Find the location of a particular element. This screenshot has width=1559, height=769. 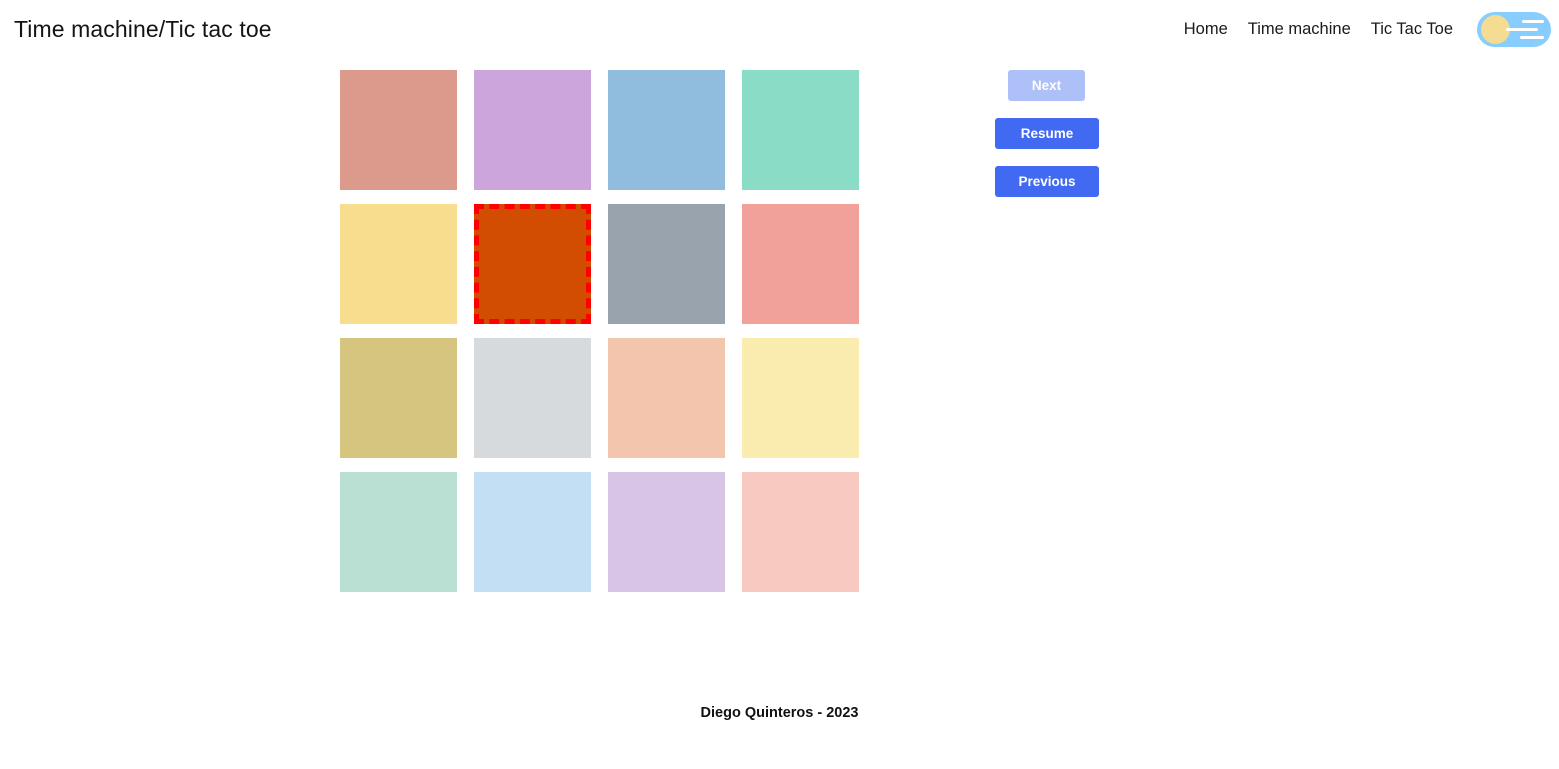

next-button: Next is located at coordinates (1046, 85).